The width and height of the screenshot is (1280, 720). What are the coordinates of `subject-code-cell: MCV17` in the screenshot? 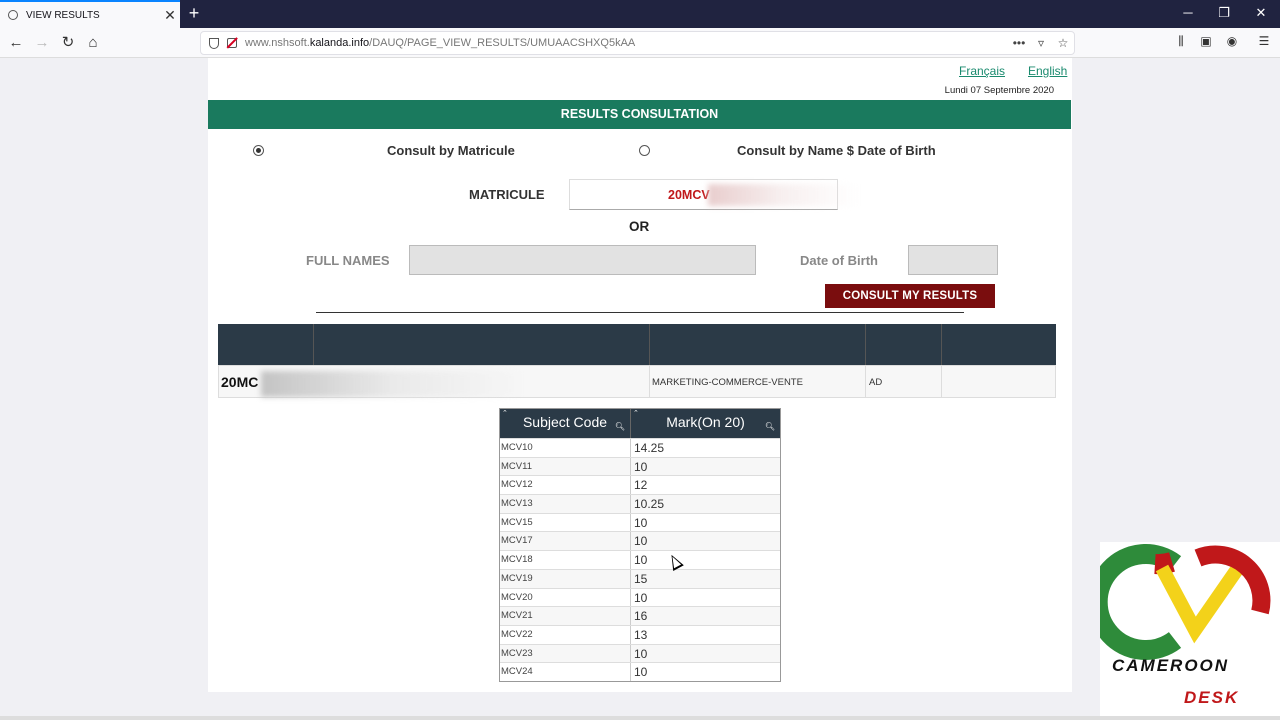 It's located at (565, 541).